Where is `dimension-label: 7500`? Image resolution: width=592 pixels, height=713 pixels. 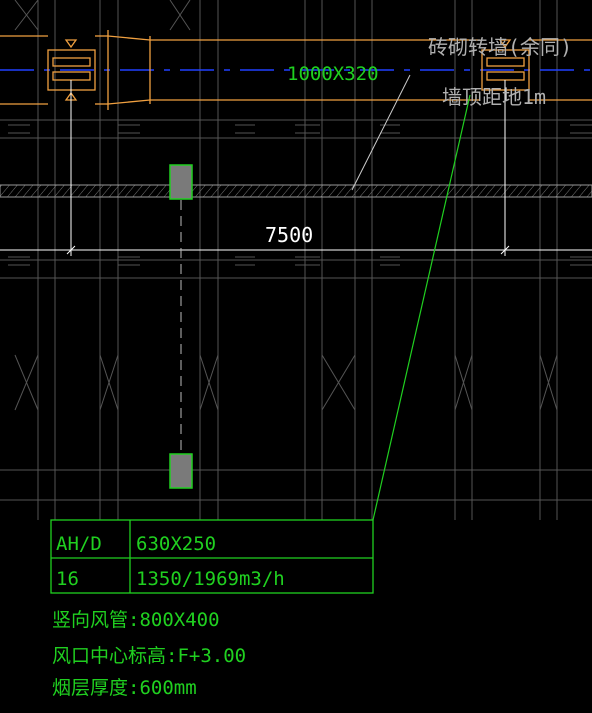 dimension-label: 7500 is located at coordinates (289, 235).